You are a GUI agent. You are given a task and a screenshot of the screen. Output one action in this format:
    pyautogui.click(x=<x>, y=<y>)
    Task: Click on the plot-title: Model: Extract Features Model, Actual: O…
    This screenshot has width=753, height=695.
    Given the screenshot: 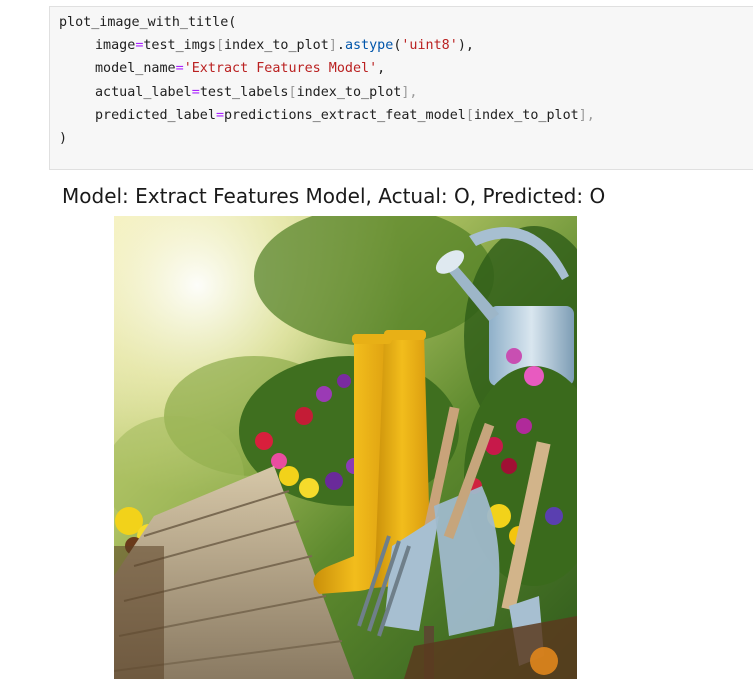 What is the action you would take?
    pyautogui.click(x=334, y=196)
    